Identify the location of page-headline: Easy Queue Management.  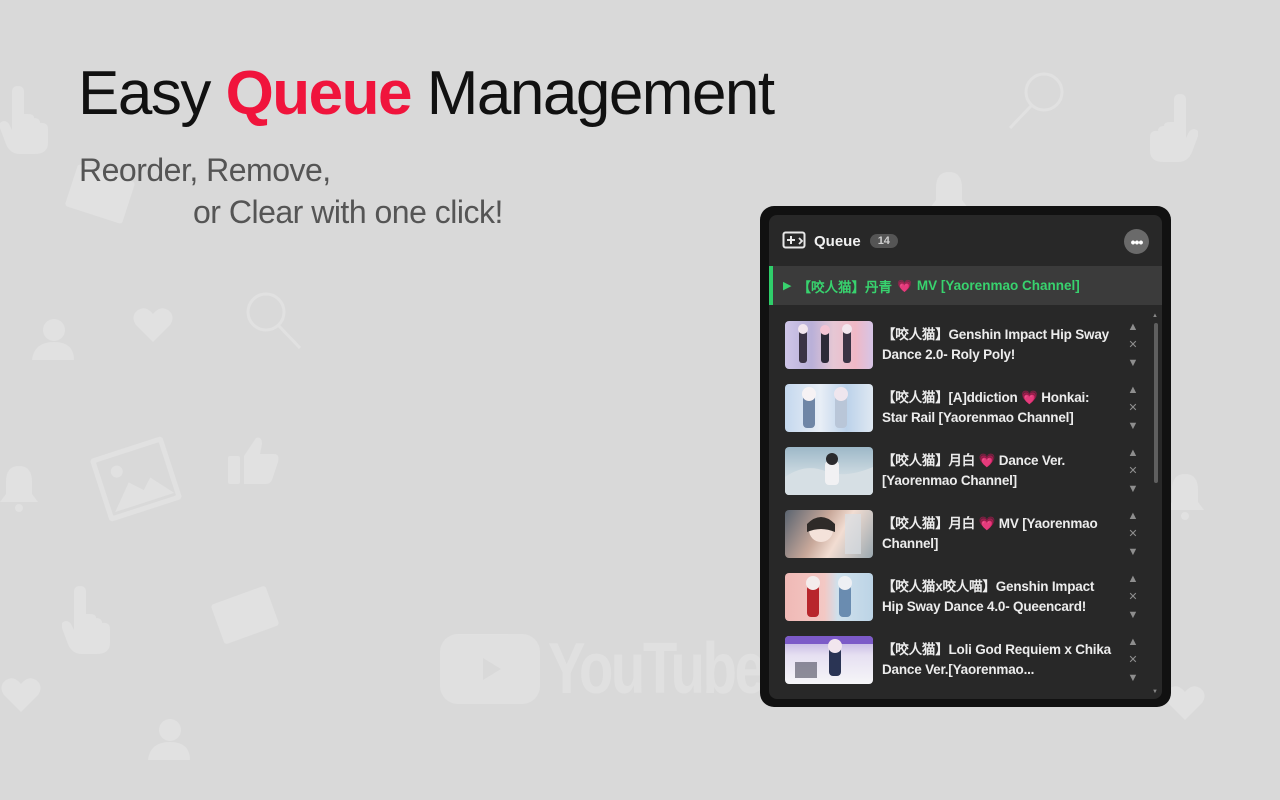
(426, 93).